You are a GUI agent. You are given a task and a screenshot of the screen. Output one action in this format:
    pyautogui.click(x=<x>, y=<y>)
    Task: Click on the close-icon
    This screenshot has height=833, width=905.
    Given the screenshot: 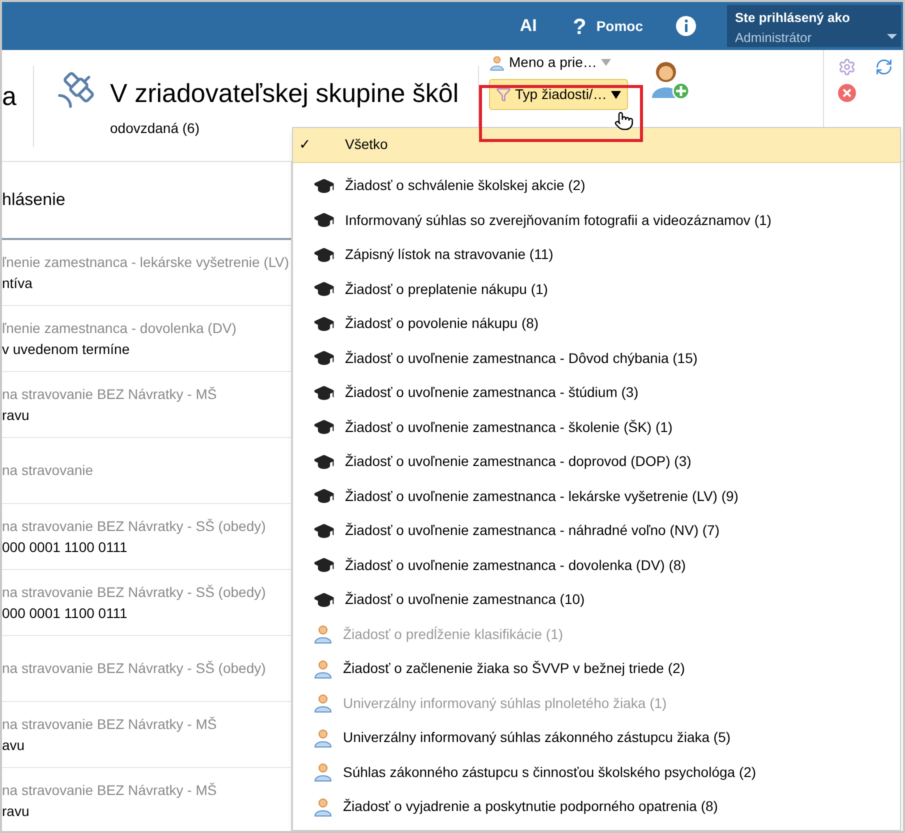 What is the action you would take?
    pyautogui.click(x=847, y=93)
    